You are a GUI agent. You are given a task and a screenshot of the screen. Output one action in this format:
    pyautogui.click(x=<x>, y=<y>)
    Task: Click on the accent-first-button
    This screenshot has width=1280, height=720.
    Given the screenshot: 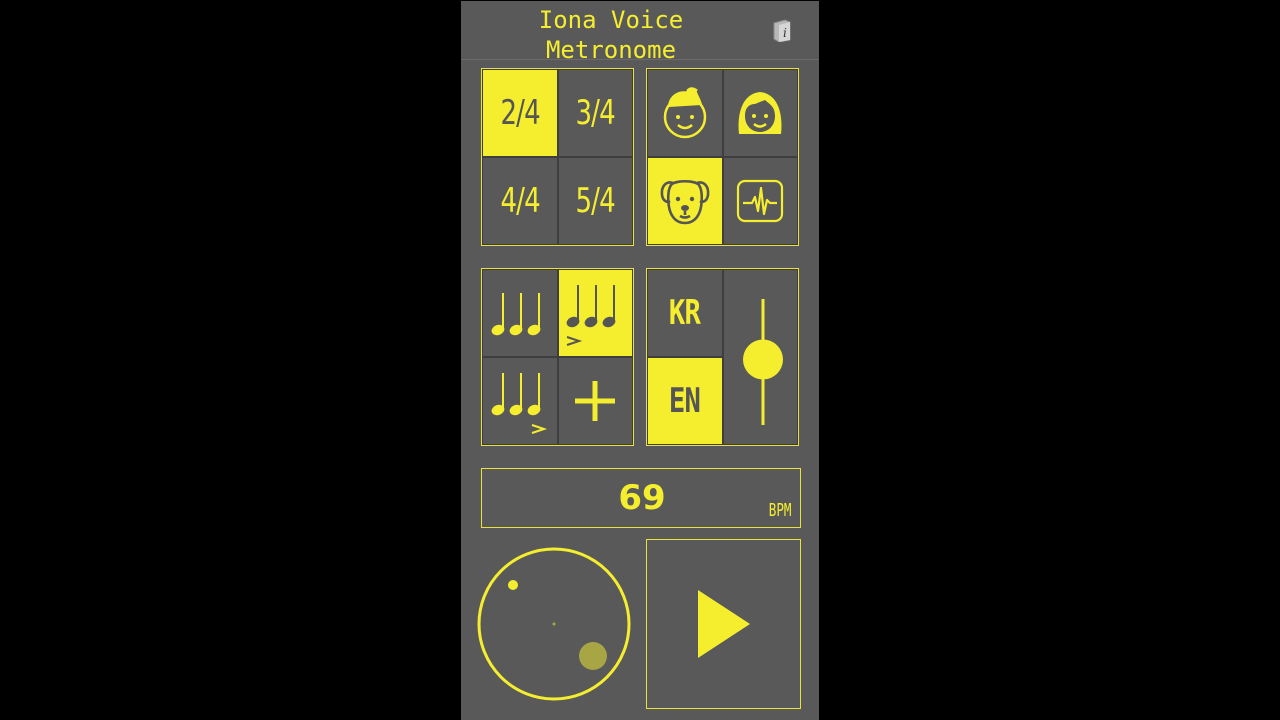 What is the action you would take?
    pyautogui.click(x=595, y=313)
    